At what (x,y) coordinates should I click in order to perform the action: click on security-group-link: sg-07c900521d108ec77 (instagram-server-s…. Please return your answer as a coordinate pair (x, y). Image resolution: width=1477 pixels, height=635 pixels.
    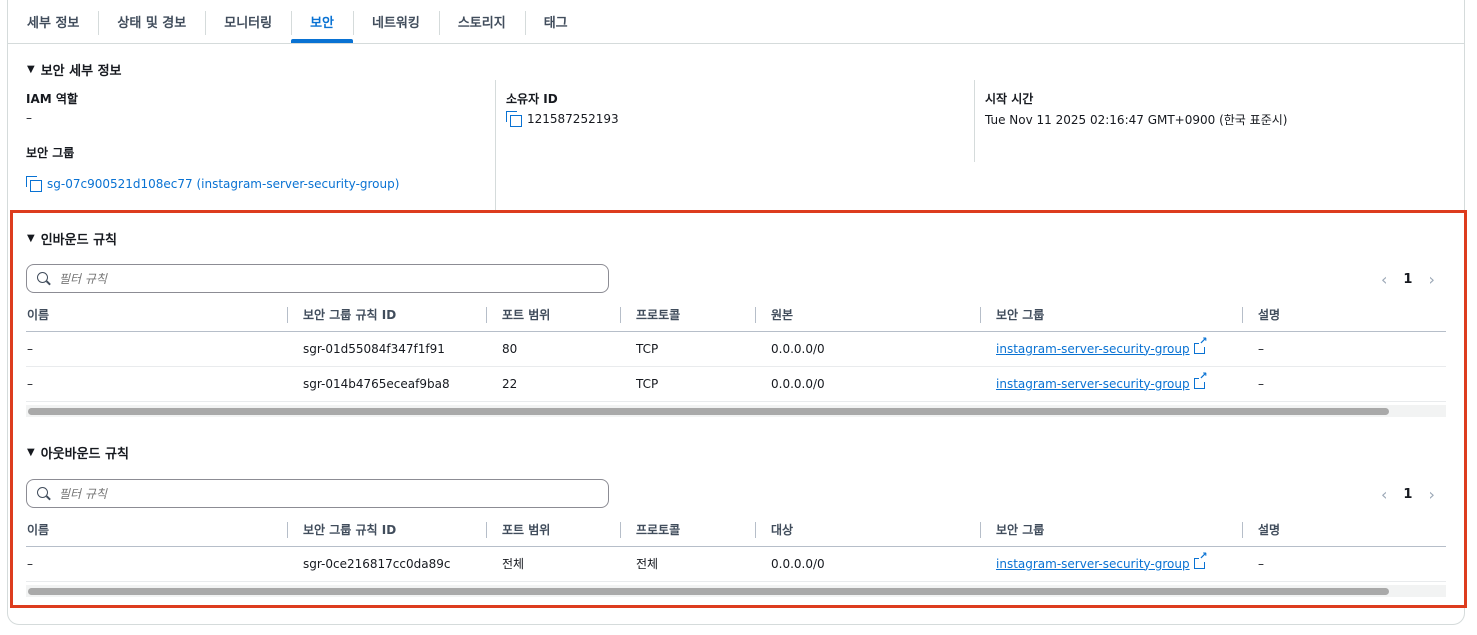
    Looking at the image, I should click on (212, 184).